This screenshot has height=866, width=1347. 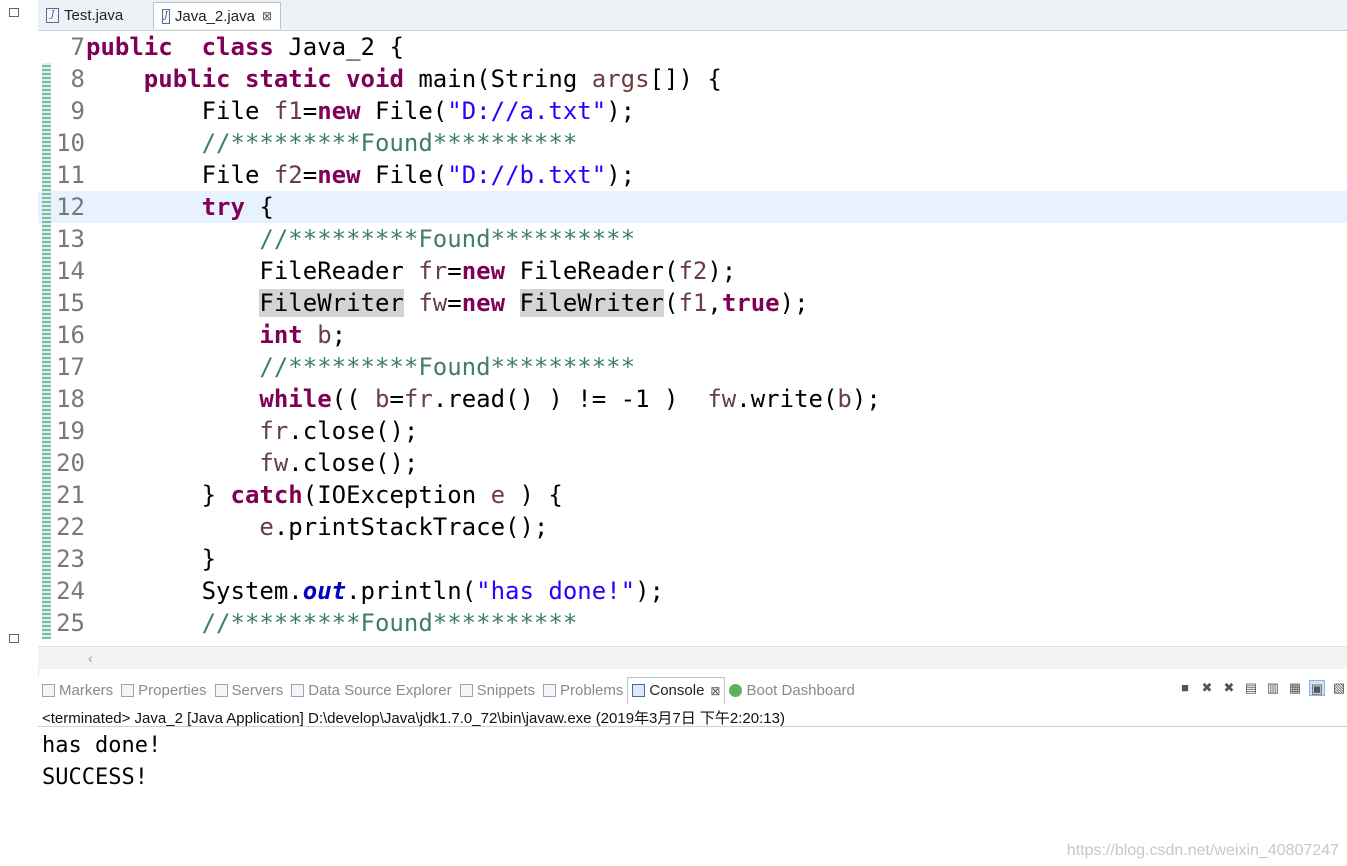 What do you see at coordinates (1185, 688) in the screenshot?
I see `terminate-icon: ■` at bounding box center [1185, 688].